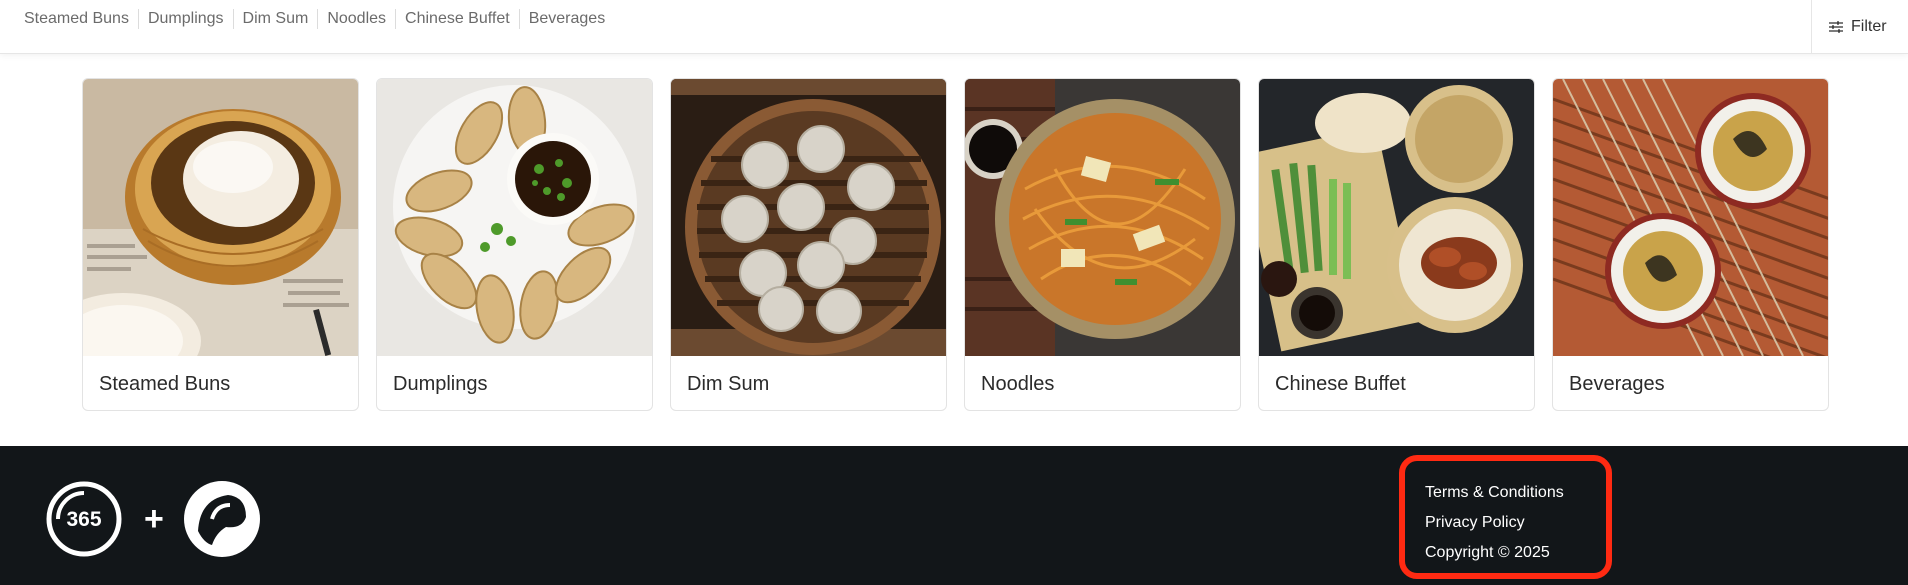 The height and width of the screenshot is (585, 1908). I want to click on card-label: Dim Sum, so click(728, 383).